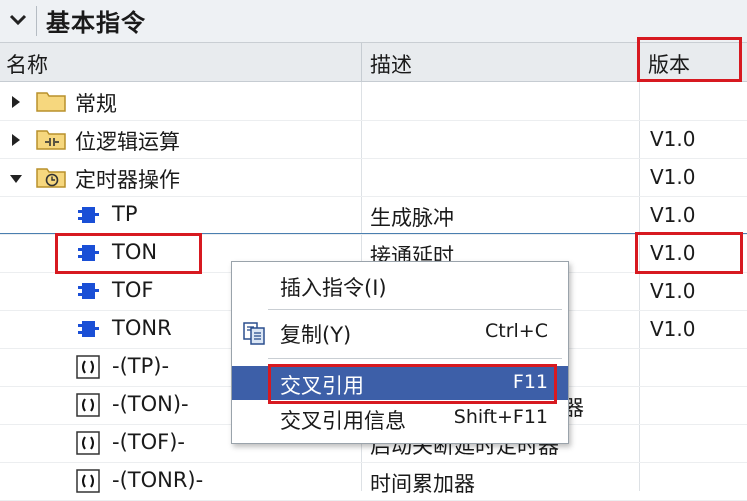 This screenshot has width=747, height=501. Describe the element at coordinates (125, 214) in the screenshot. I see `tree-item-label: TP` at that location.